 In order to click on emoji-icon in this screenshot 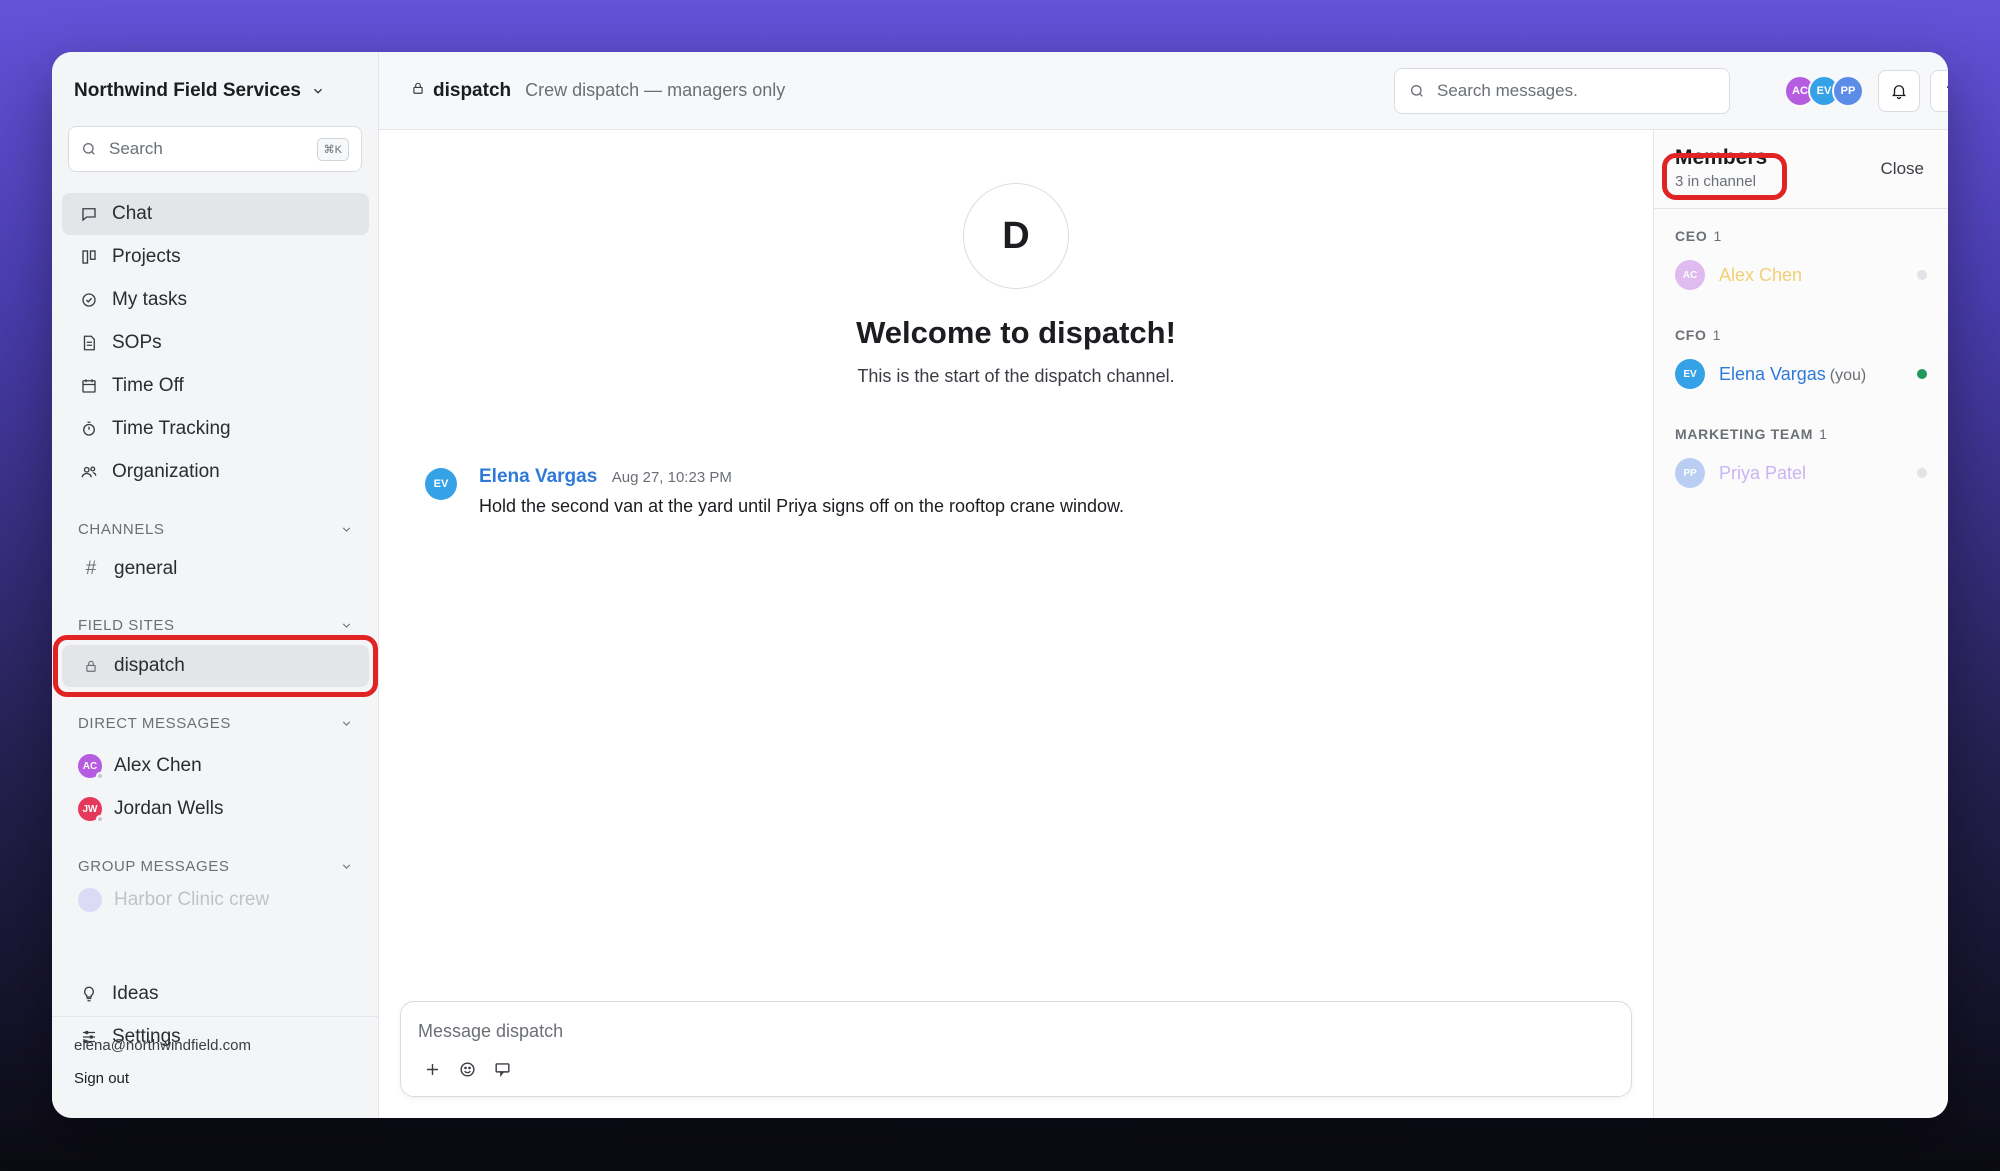, I will do `click(467, 1069)`.